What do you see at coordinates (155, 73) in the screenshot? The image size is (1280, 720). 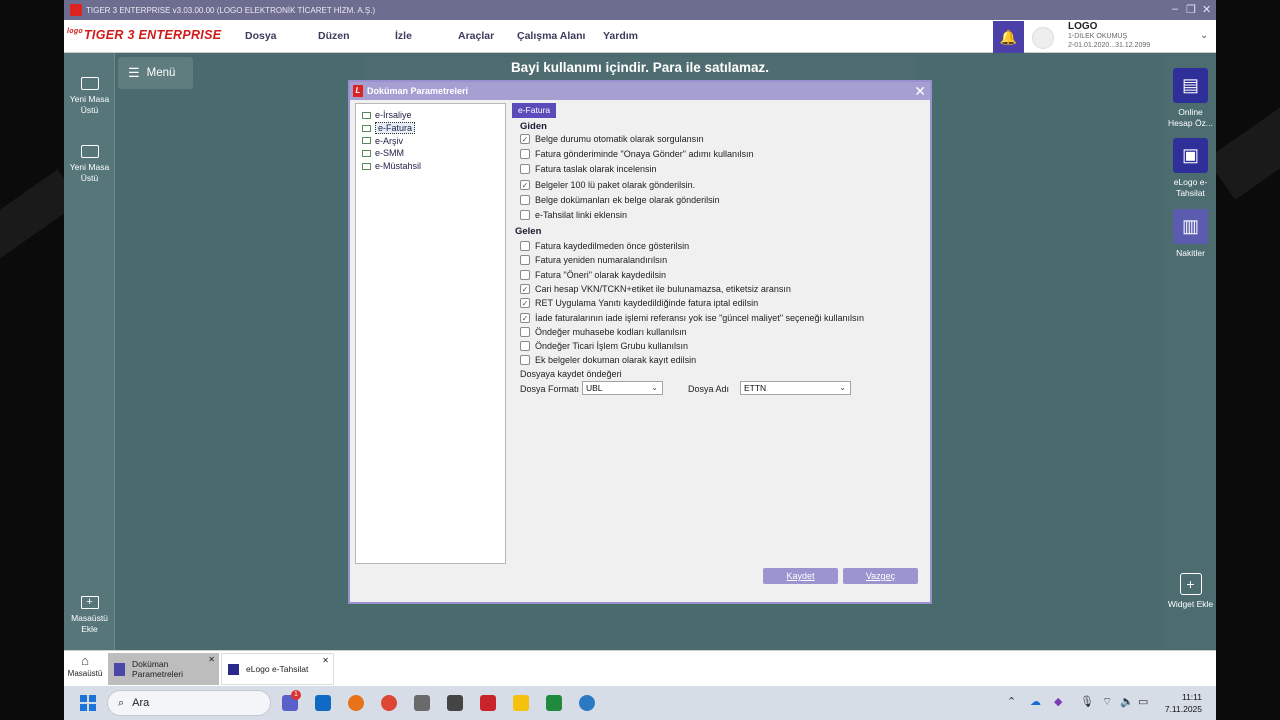 I see `menu-button: ☰ Menü` at bounding box center [155, 73].